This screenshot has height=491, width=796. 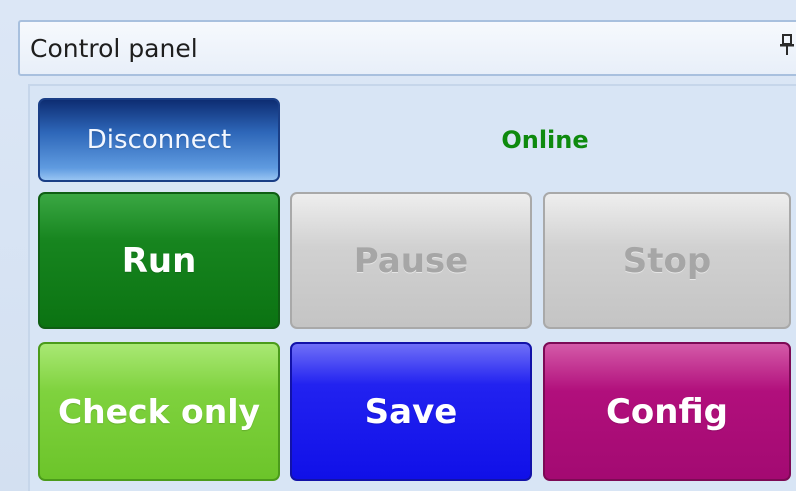 I want to click on check-only-button: Check only, so click(x=159, y=411).